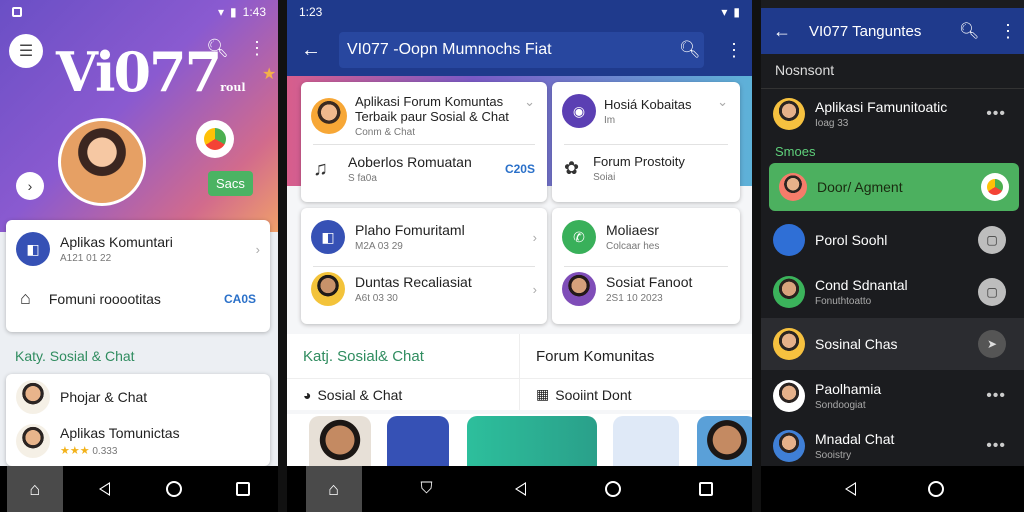  What do you see at coordinates (892, 489) in the screenshot?
I see `system-nav-bar` at bounding box center [892, 489].